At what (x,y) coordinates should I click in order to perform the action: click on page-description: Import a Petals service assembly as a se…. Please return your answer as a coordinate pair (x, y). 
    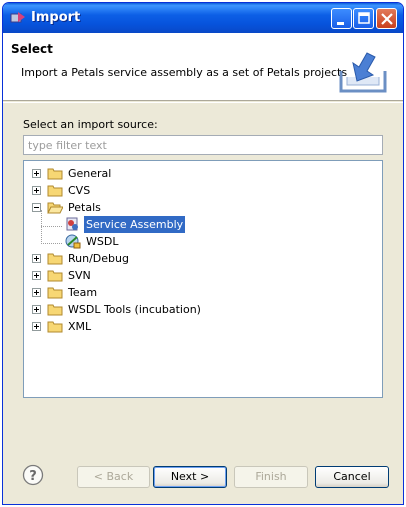
    Looking at the image, I should click on (184, 72).